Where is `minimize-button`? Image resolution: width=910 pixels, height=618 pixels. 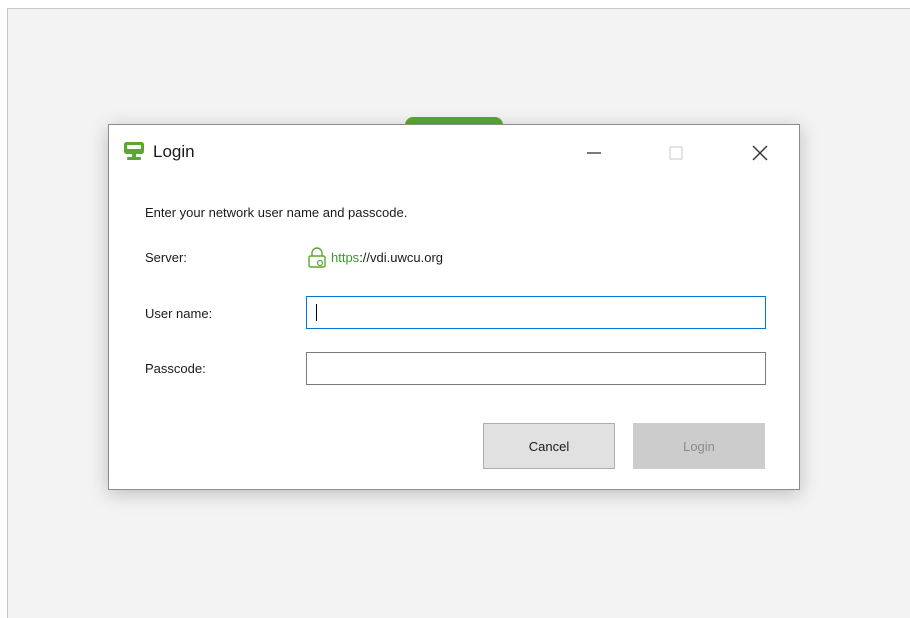 minimize-button is located at coordinates (594, 153).